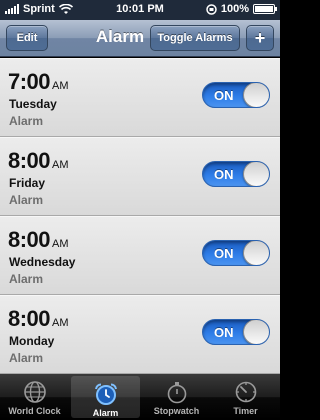  Describe the element at coordinates (265, 9) in the screenshot. I see `battery-icon` at that location.